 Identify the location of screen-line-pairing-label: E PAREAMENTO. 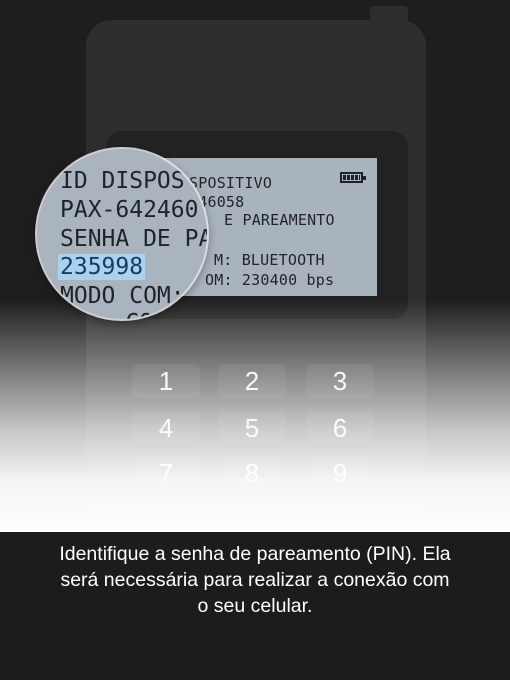
(279, 220).